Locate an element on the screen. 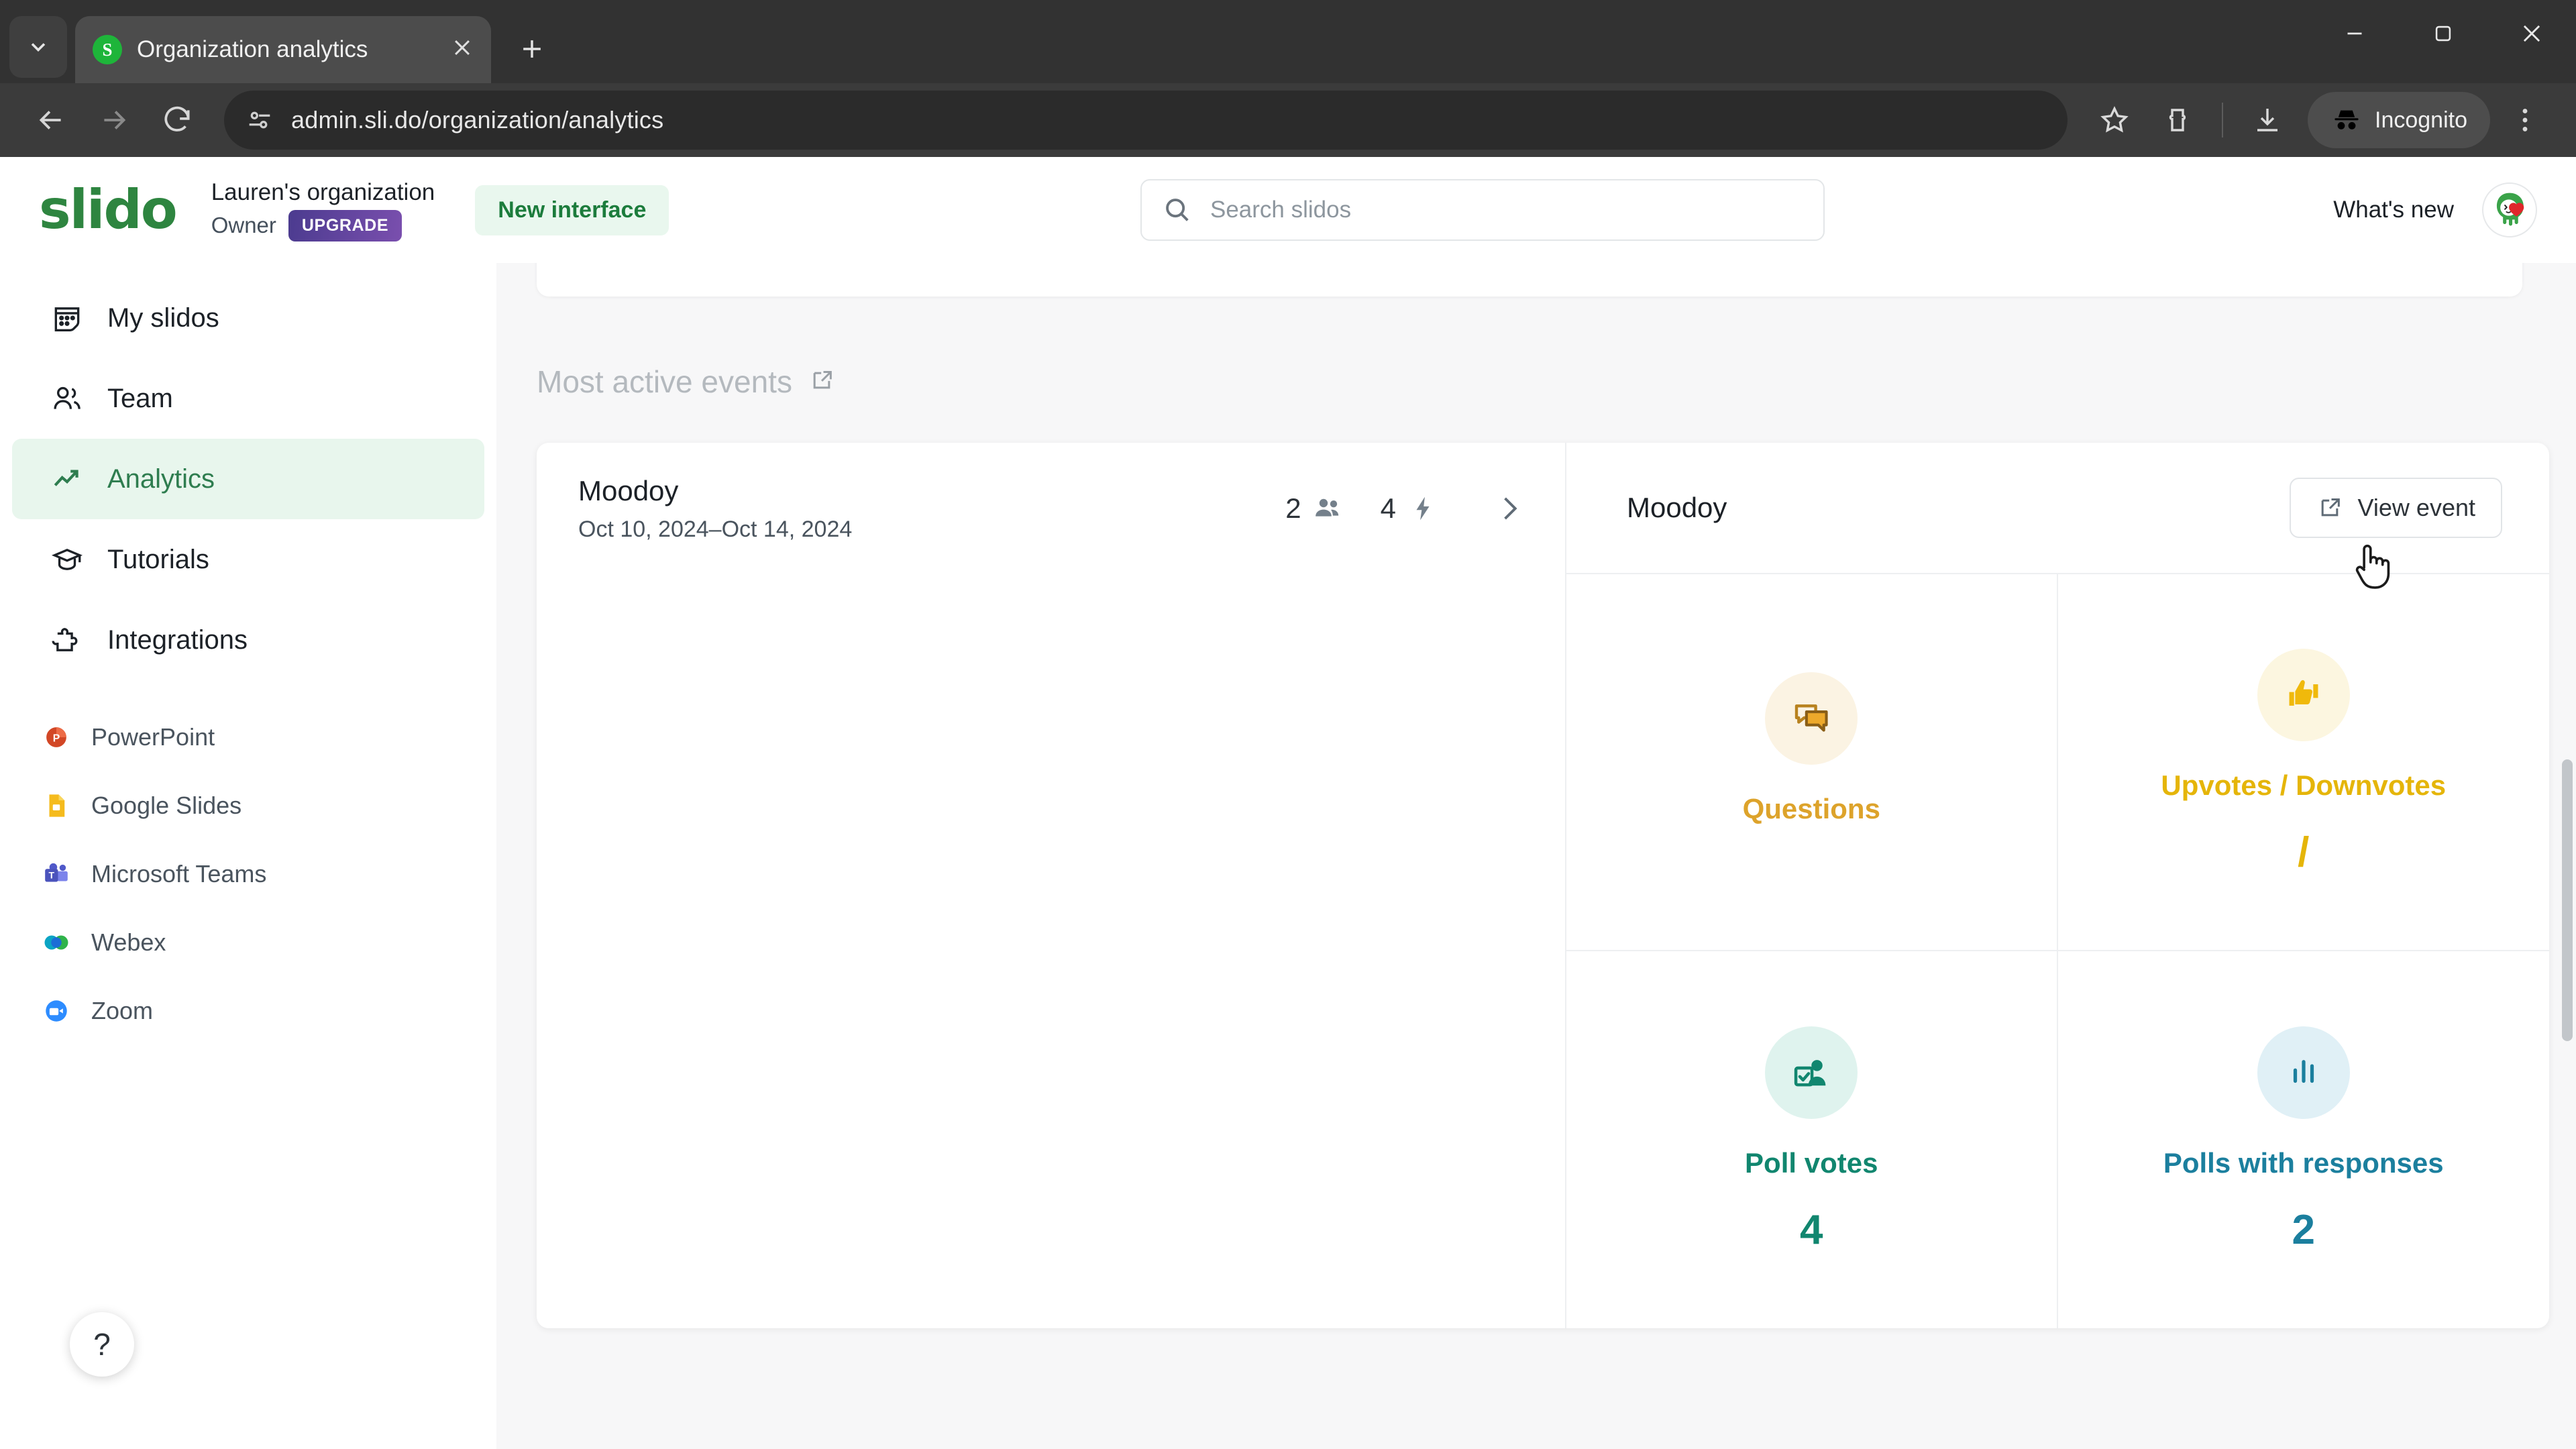  kebab-menu-icon is located at coordinates (2525, 120).